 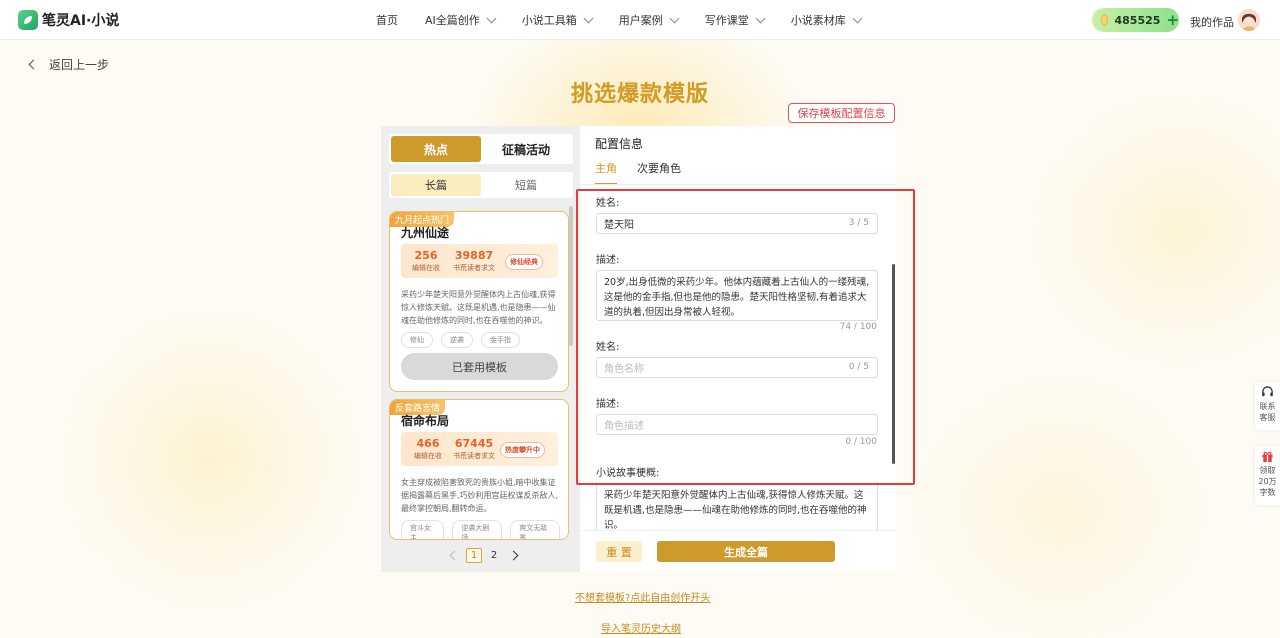 I want to click on plus-icon: +, so click(x=1172, y=19).